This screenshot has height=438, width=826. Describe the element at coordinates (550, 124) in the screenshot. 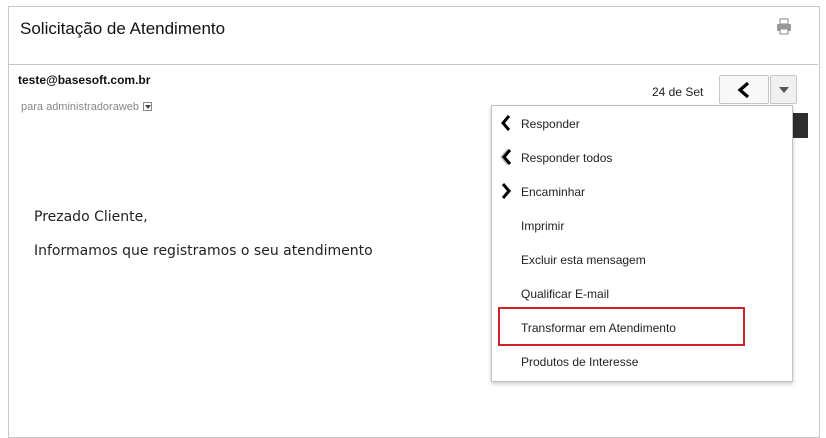

I see `menu-item-label: Responder` at that location.